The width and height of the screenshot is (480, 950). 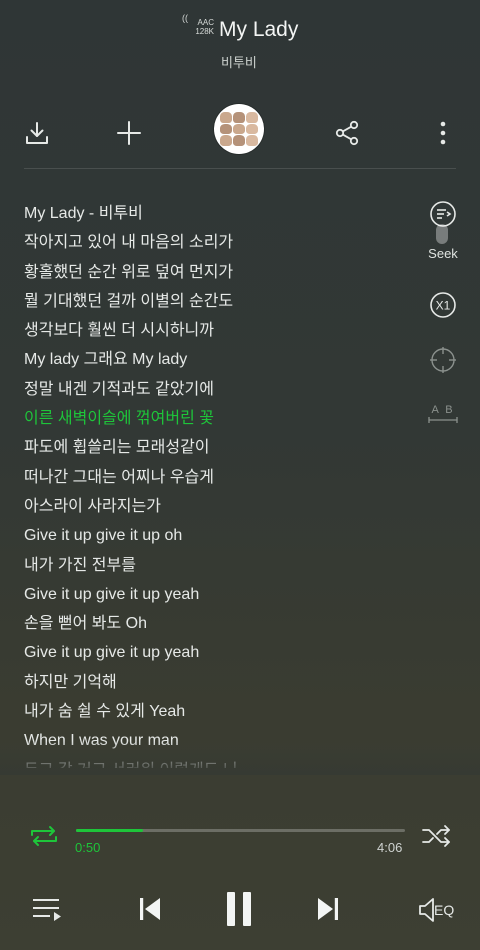 I want to click on next-track-button, so click(x=328, y=909).